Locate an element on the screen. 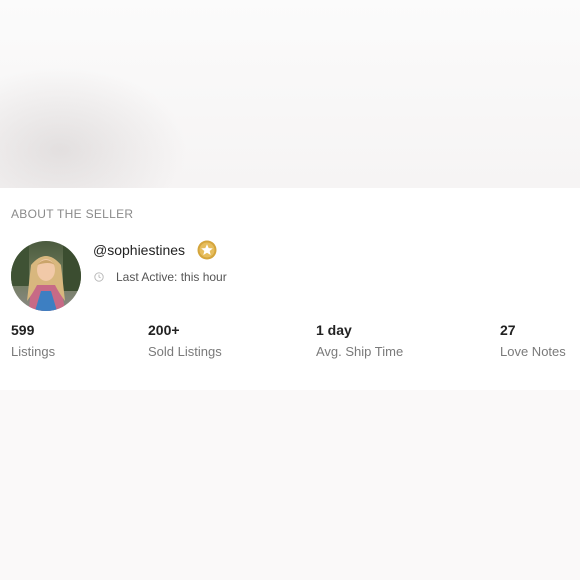 The image size is (580, 580). stat-sold-listings: 200+ Sold Listings is located at coordinates (185, 340).